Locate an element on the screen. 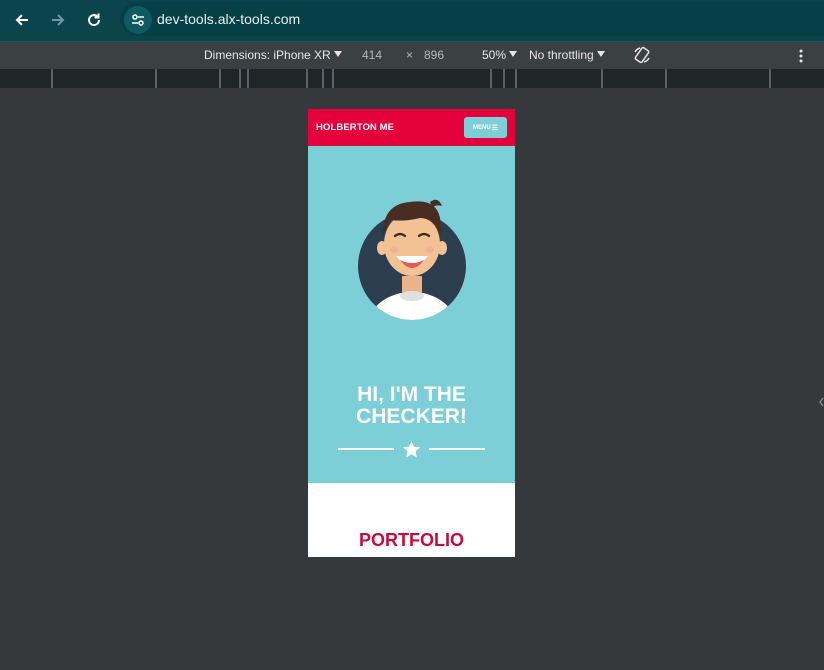 The width and height of the screenshot is (824, 670). more-options-button is located at coordinates (801, 56).